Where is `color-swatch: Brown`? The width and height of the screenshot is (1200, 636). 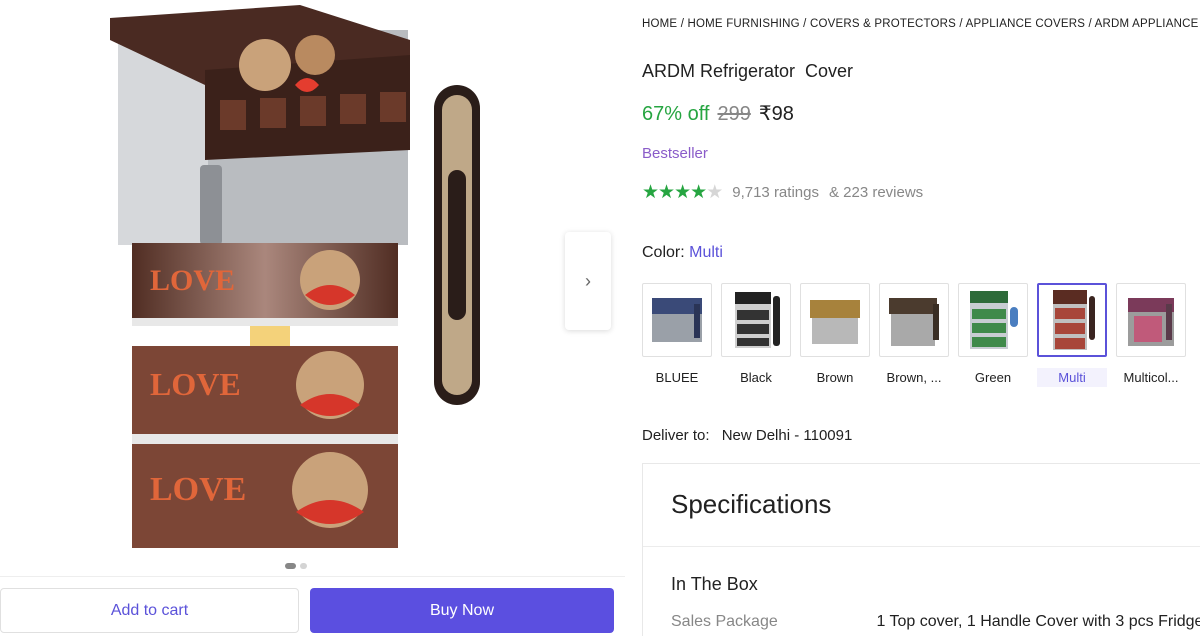
color-swatch: Brown is located at coordinates (835, 335).